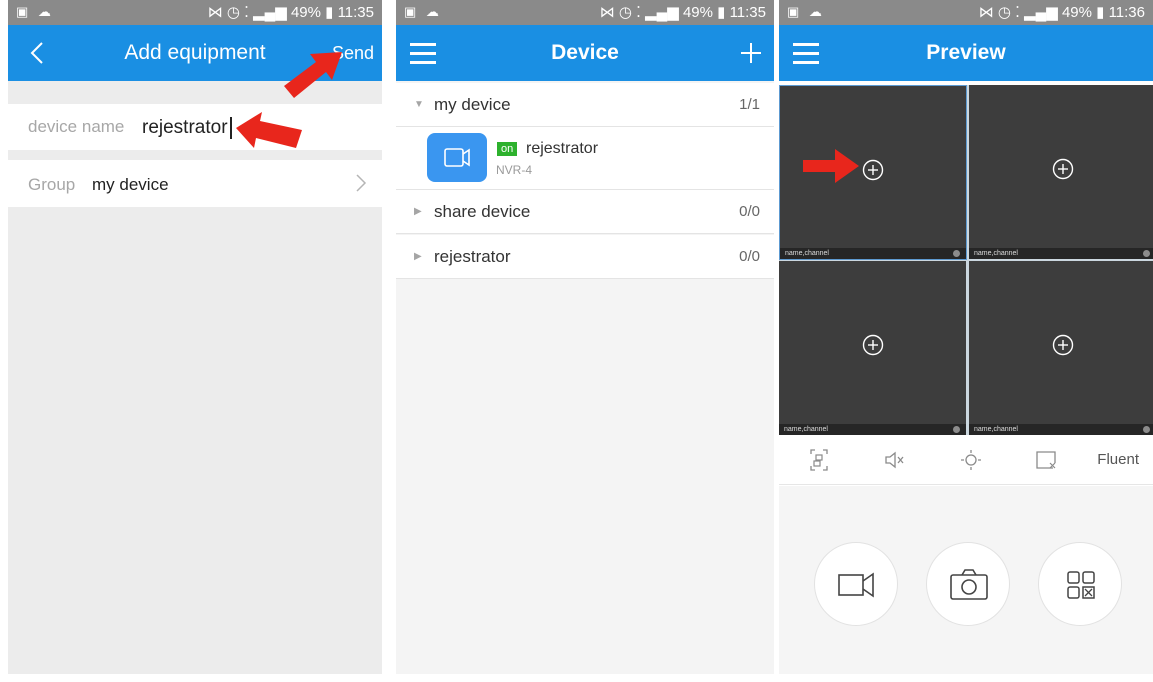 This screenshot has width=1153, height=682. Describe the element at coordinates (195, 183) in the screenshot. I see `group-field: Group my device` at that location.